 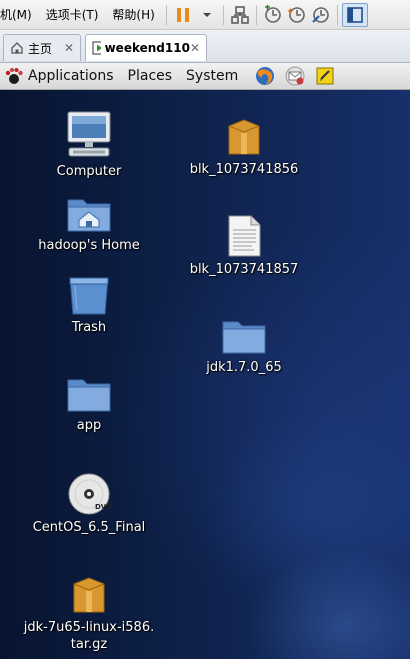 What do you see at coordinates (89, 134) in the screenshot?
I see `computer-icon` at bounding box center [89, 134].